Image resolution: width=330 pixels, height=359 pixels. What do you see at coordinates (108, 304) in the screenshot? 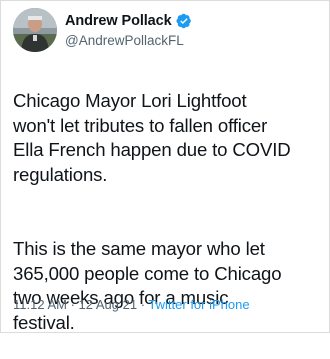
I see `tweet-date: 12 Aug 21` at bounding box center [108, 304].